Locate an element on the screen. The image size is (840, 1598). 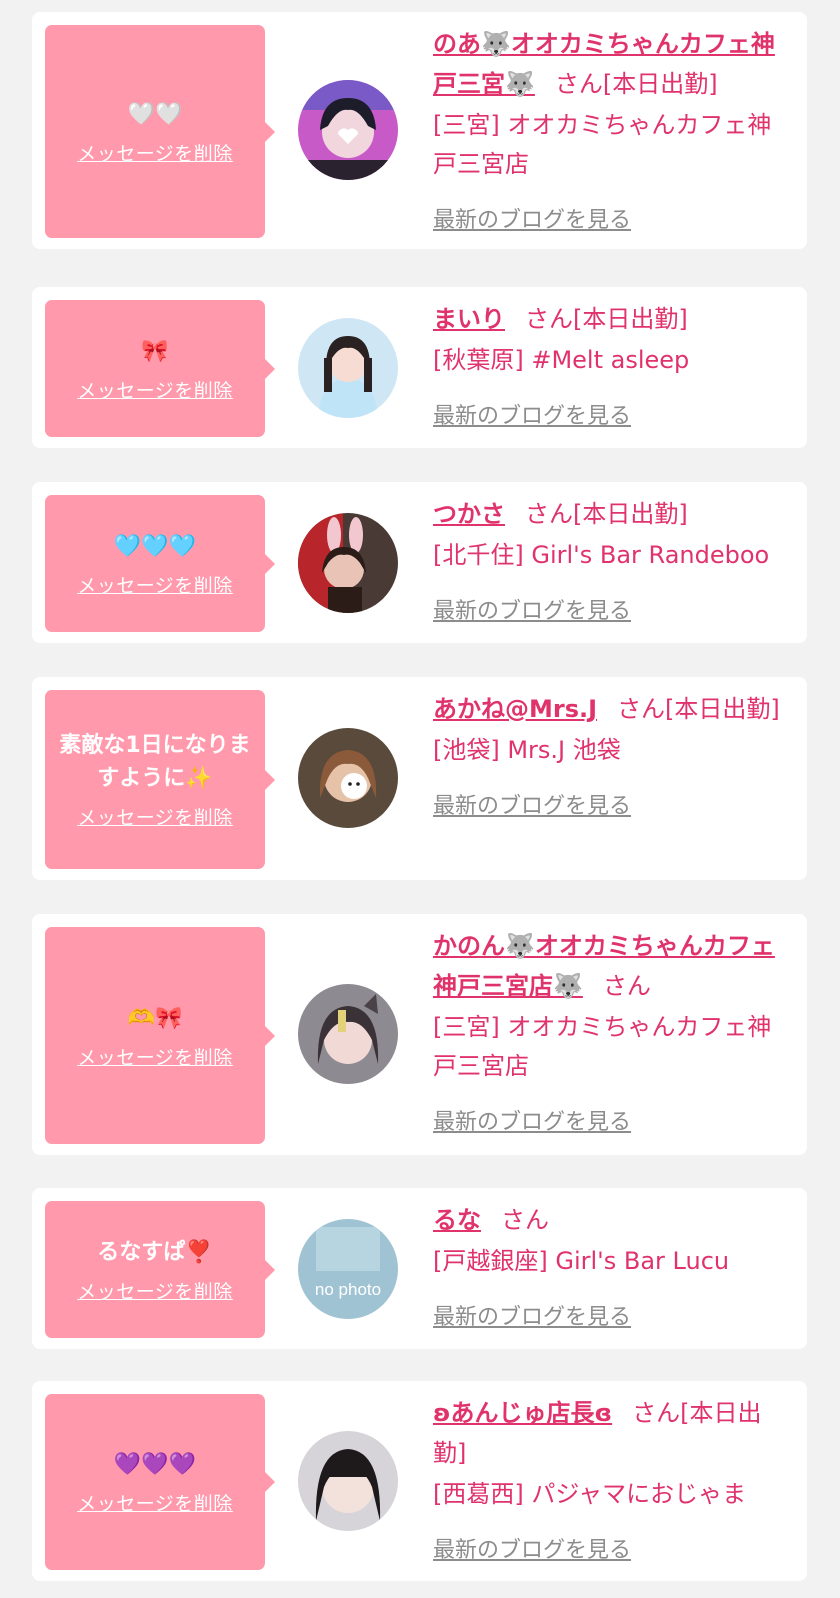
message-bubble: 🎀 メッセージを削除 is located at coordinates (160, 368).